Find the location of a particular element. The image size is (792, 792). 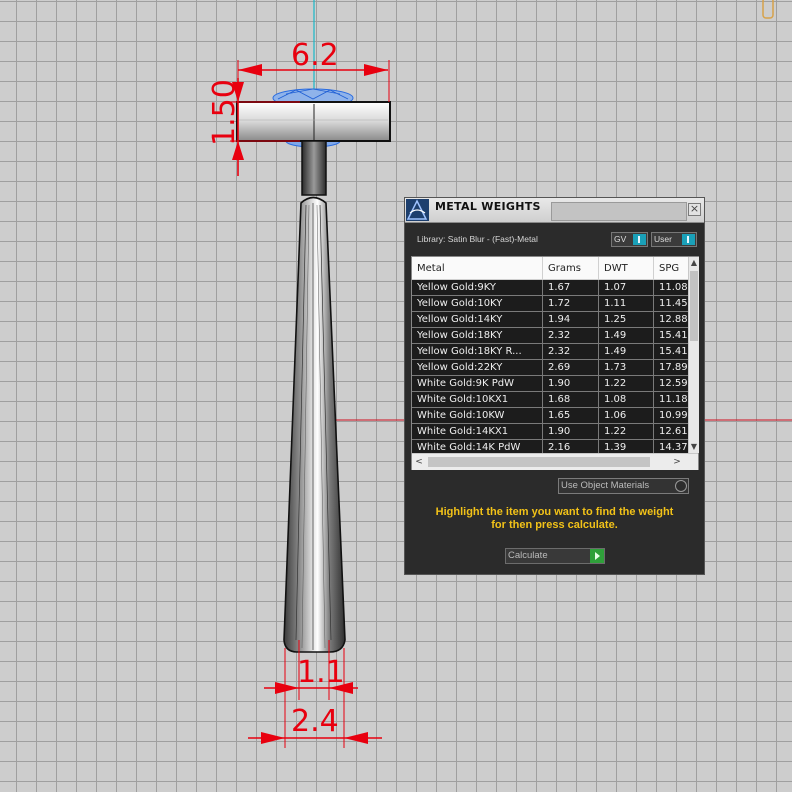

metal-cell: Yellow Gold:10KY is located at coordinates (477, 304).